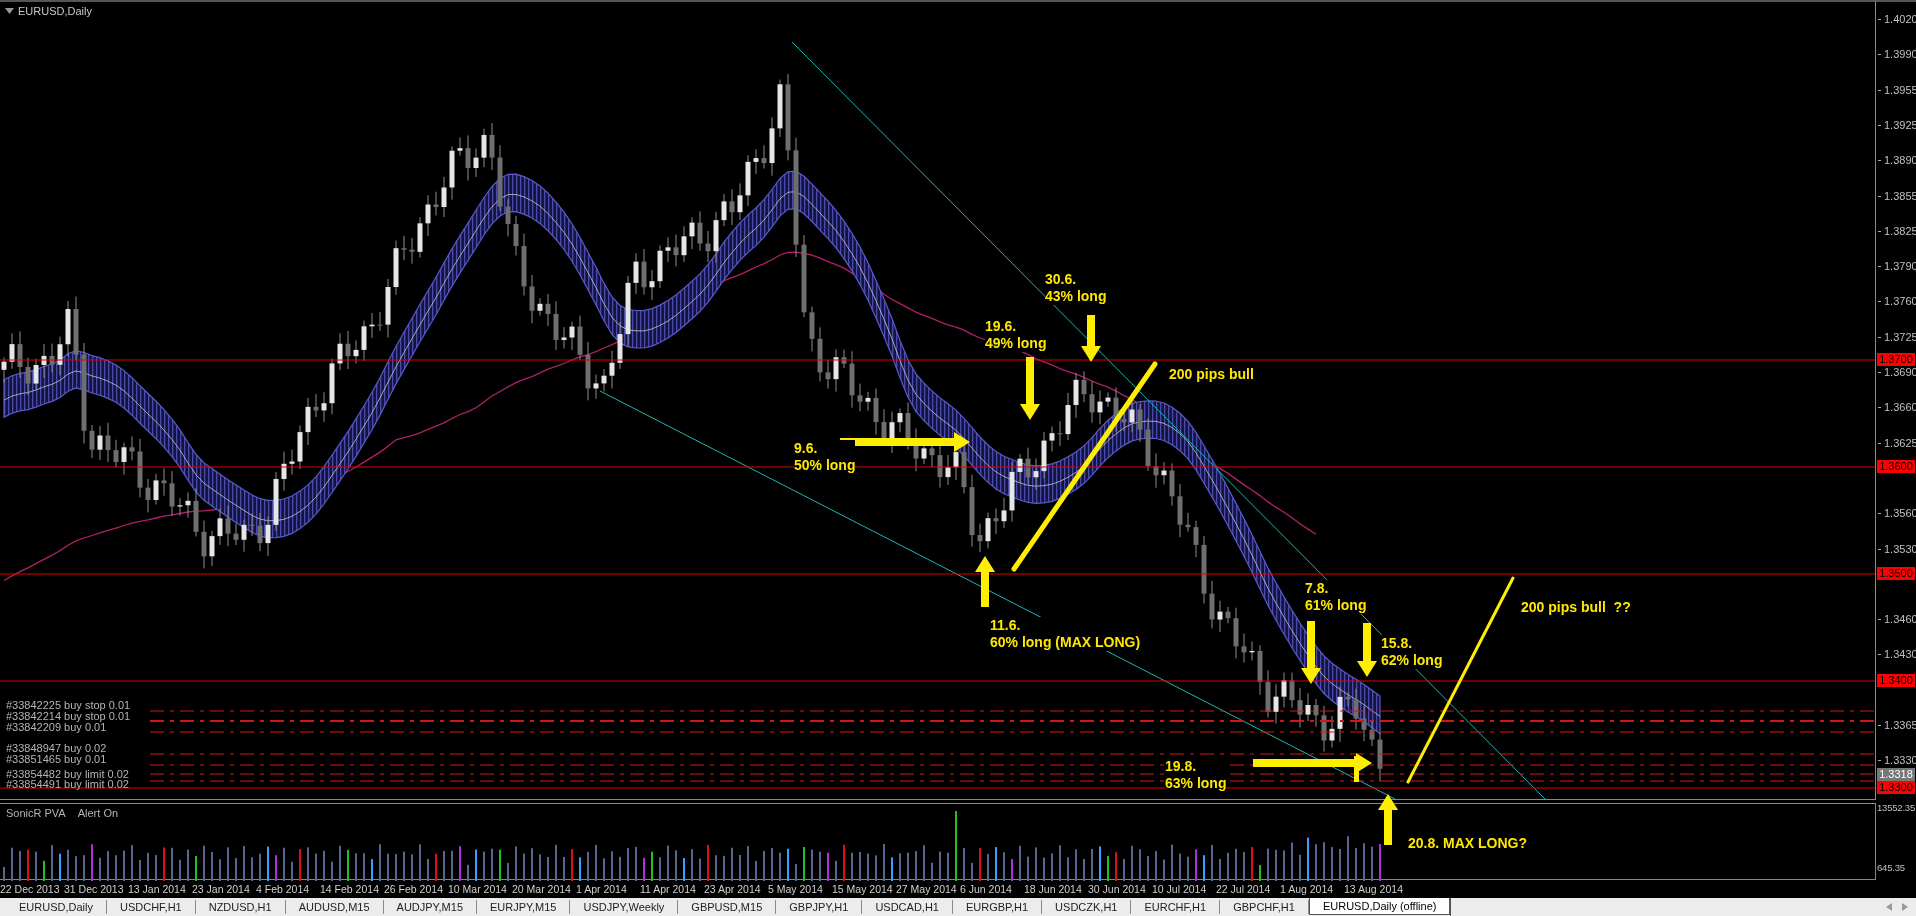 The image size is (1916, 916). I want to click on date-axis-label: 4 Feb 2014, so click(283, 889).